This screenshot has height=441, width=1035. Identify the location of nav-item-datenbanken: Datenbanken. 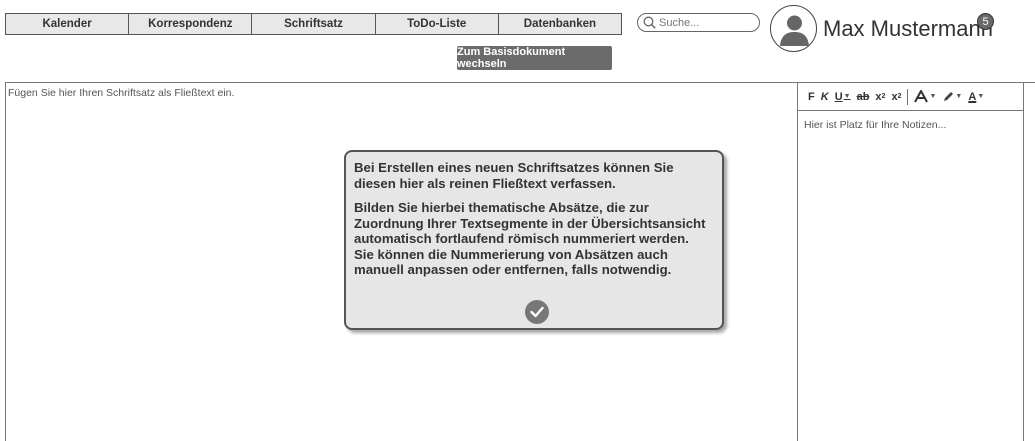
(560, 24).